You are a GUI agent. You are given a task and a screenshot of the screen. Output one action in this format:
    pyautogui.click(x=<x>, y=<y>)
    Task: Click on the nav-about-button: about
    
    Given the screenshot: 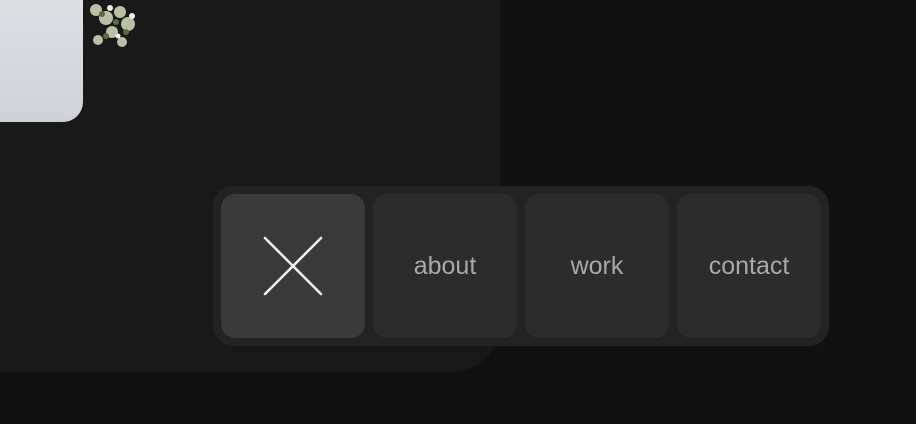 What is the action you would take?
    pyautogui.click(x=445, y=266)
    